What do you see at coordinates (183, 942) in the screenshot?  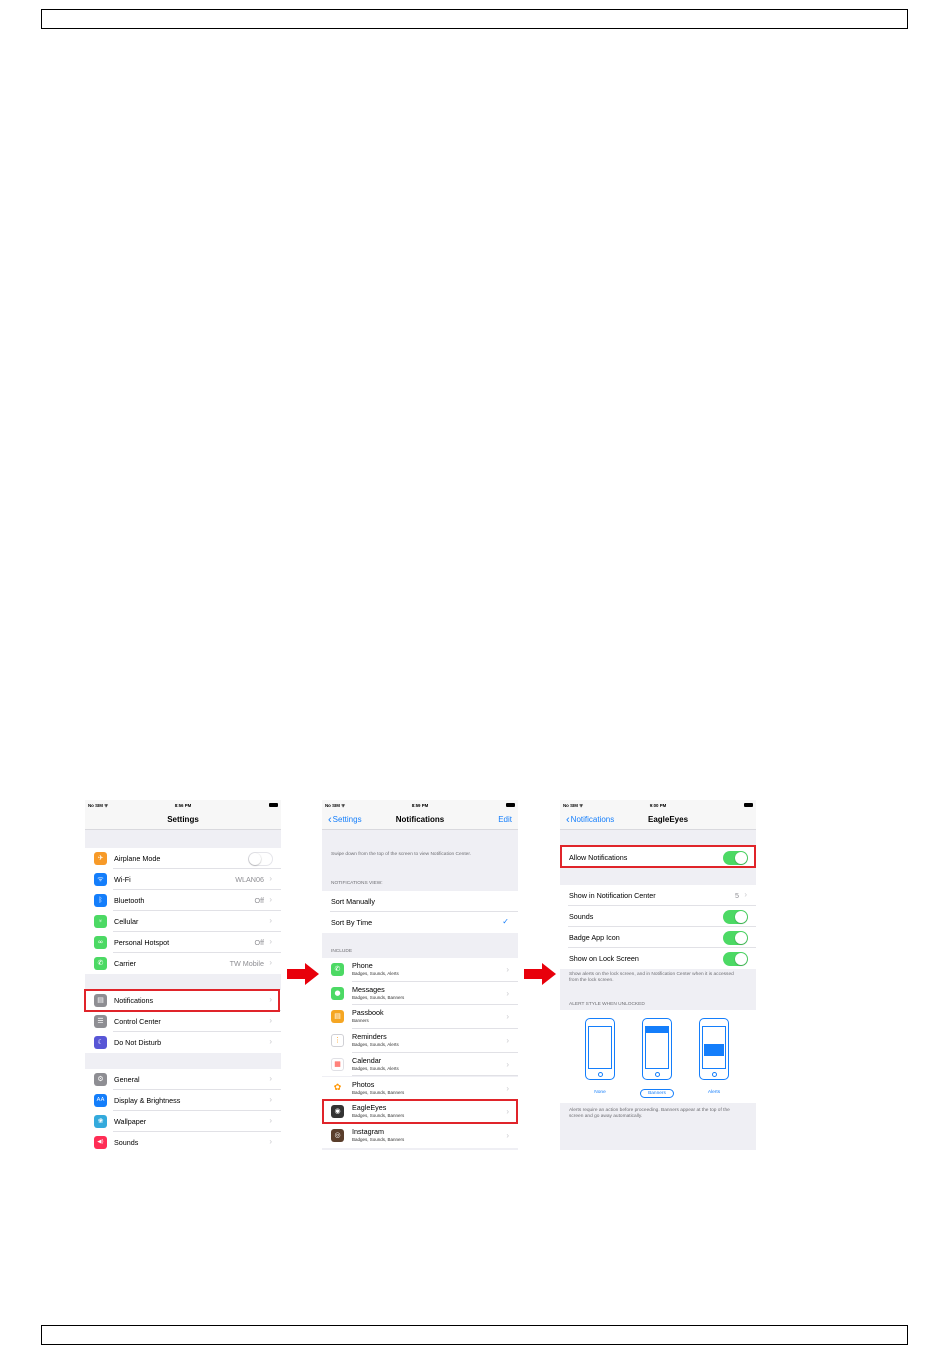 I see `settings-row-personal-hotspot: ∞ Personal Hotspot Off ›` at bounding box center [183, 942].